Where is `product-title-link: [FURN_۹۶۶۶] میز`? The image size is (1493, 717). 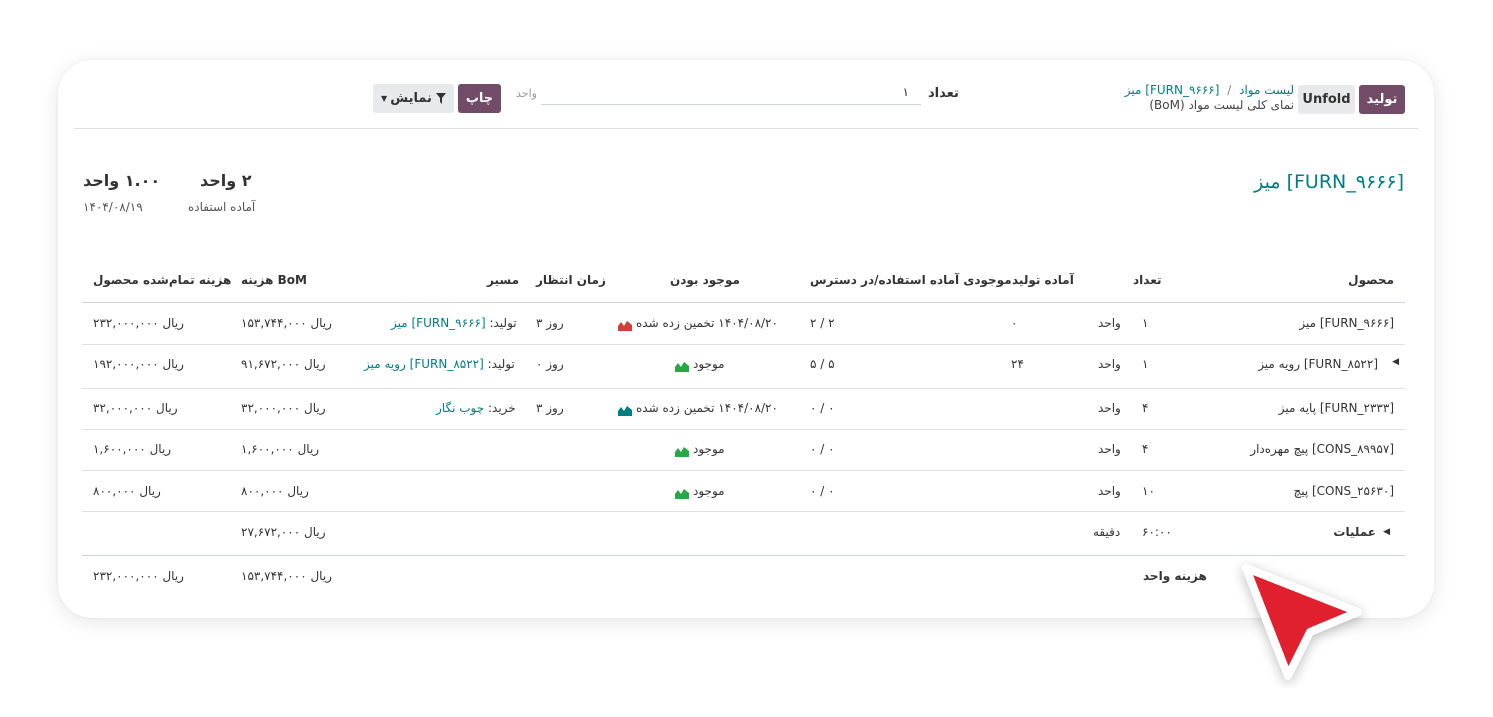 product-title-link: [FURN_۹۶۶۶] میز is located at coordinates (1329, 182).